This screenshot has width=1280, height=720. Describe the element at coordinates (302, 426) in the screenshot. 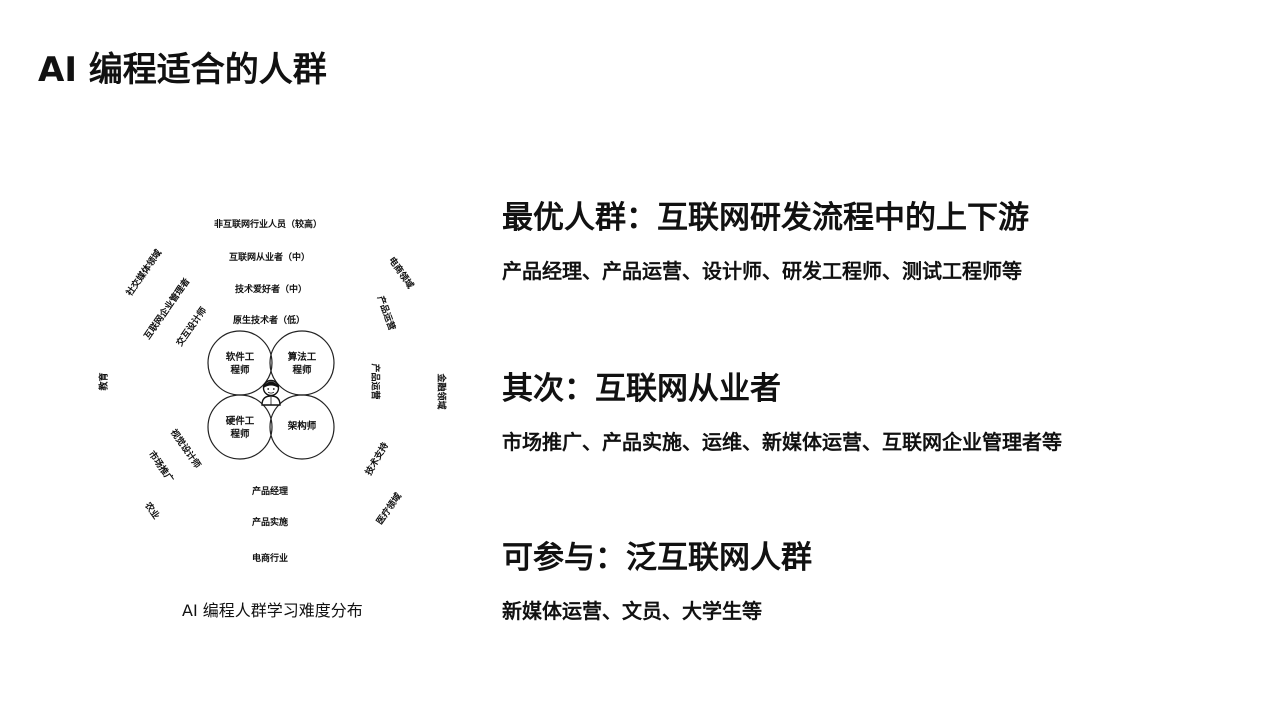

I see `petal-label-architect: 架构师` at that location.